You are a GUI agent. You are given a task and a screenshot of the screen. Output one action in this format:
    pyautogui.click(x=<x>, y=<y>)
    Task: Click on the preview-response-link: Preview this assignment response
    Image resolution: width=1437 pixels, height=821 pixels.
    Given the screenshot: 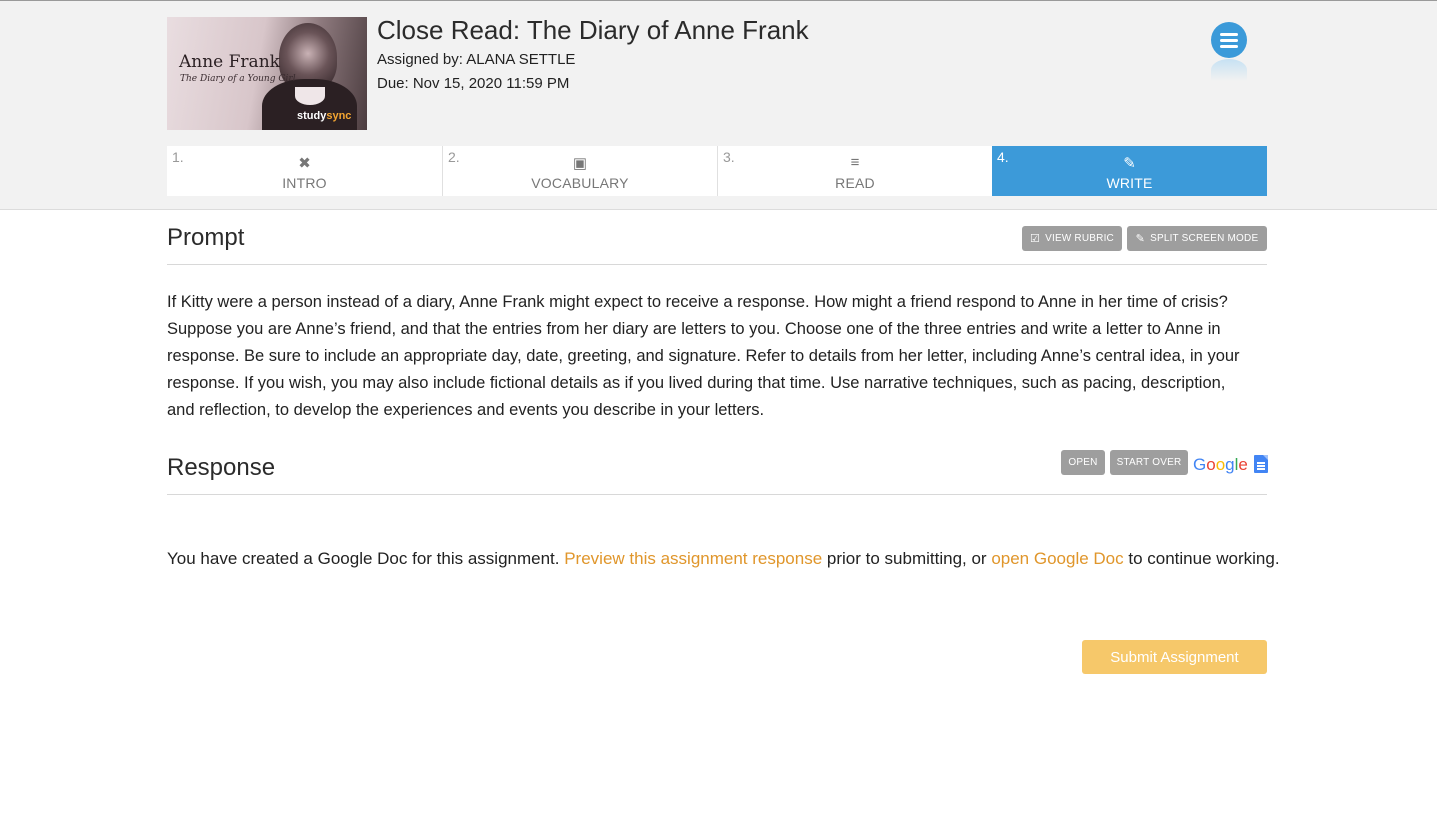 What is the action you would take?
    pyautogui.click(x=693, y=558)
    